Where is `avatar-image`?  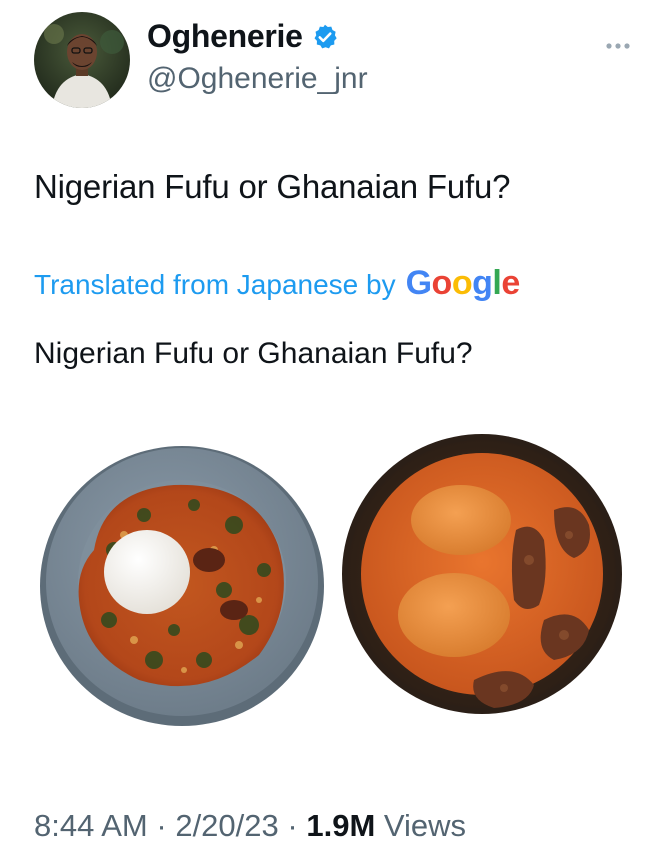
avatar-image is located at coordinates (82, 60).